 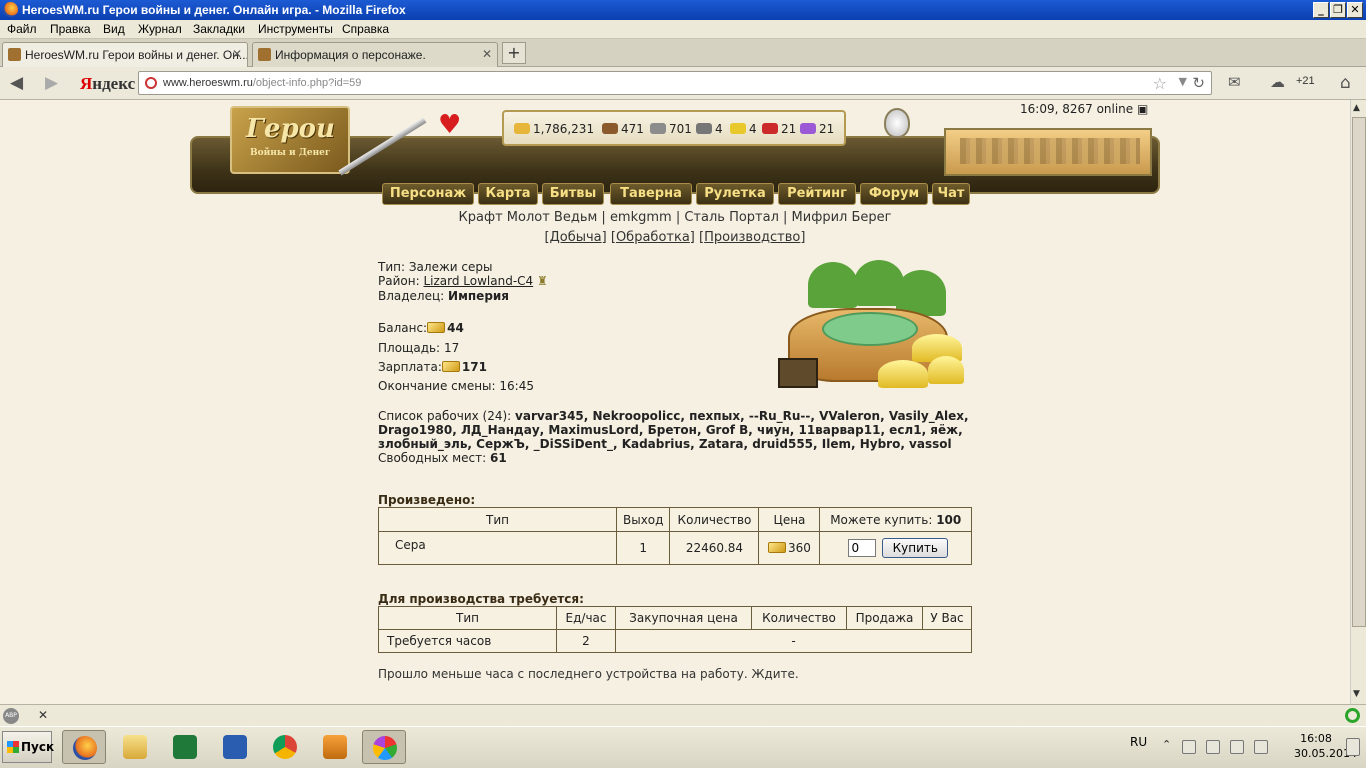 What do you see at coordinates (264, 54) in the screenshot?
I see `sword-favicon-icon` at bounding box center [264, 54].